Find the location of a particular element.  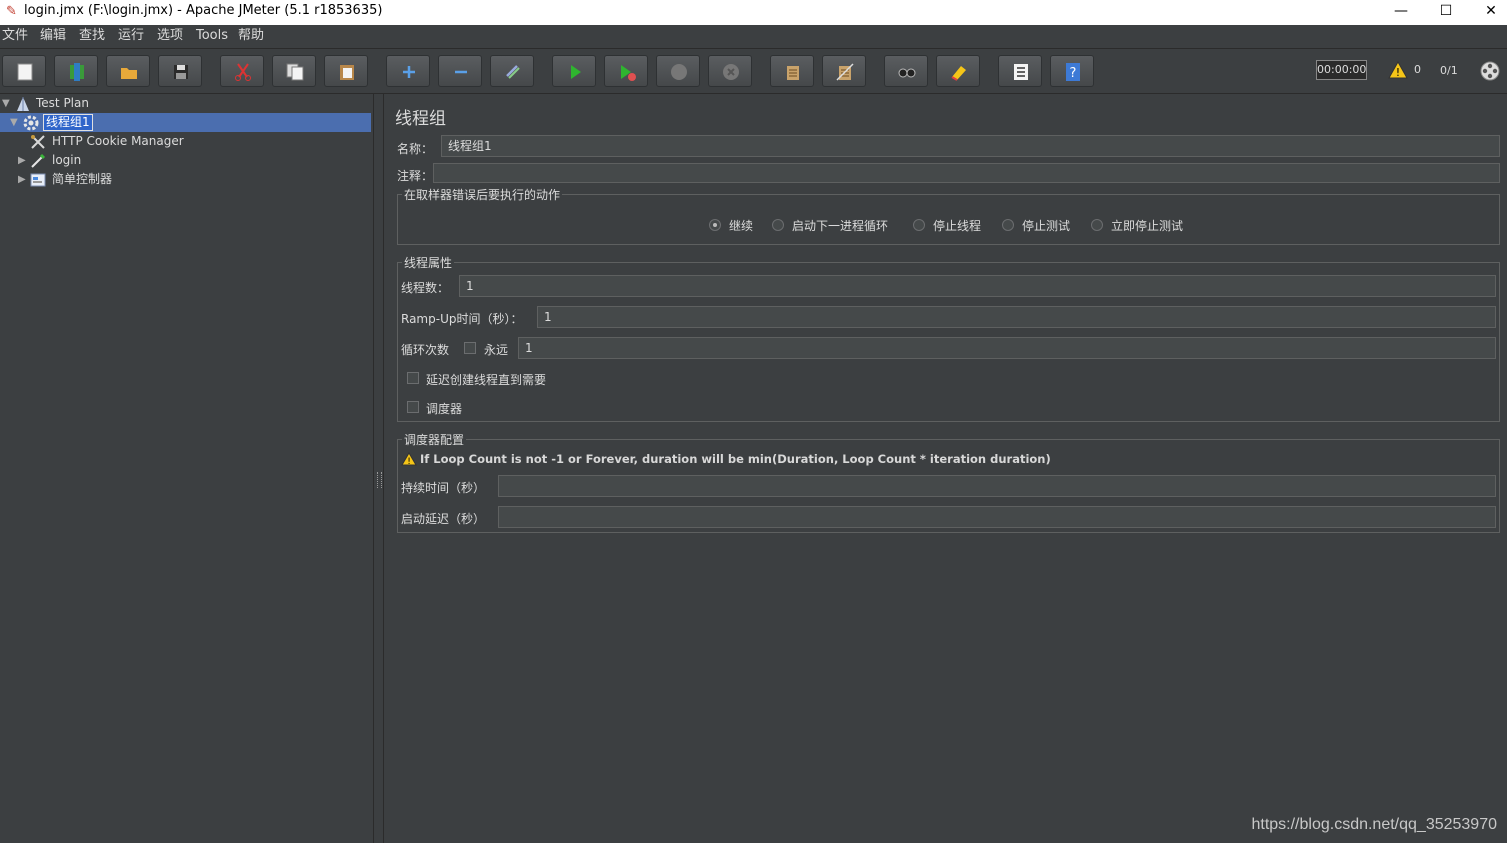

forever-checkbox is located at coordinates (470, 348).